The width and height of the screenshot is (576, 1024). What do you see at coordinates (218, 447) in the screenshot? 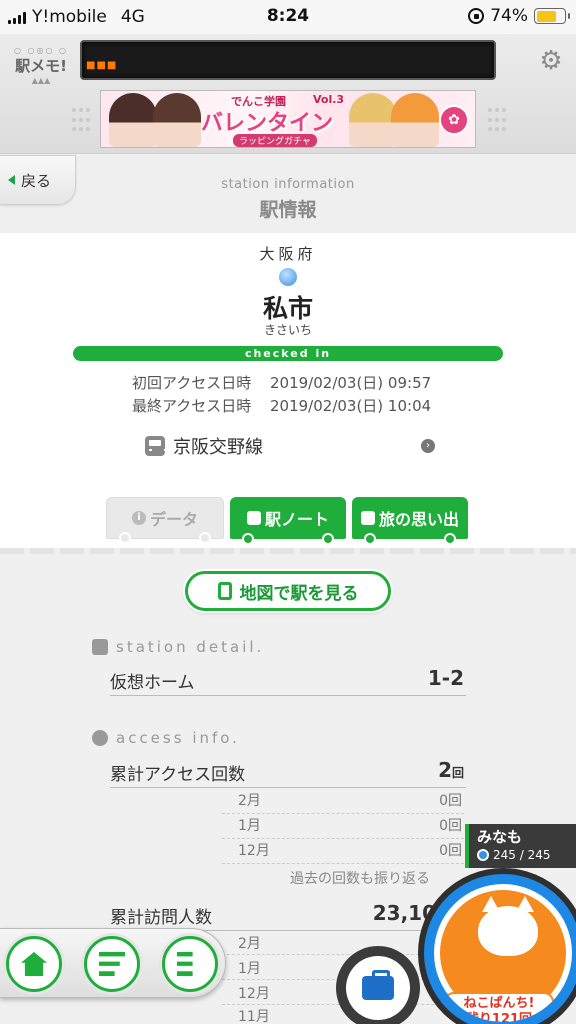
I see `line-name: 京阪交野線` at bounding box center [218, 447].